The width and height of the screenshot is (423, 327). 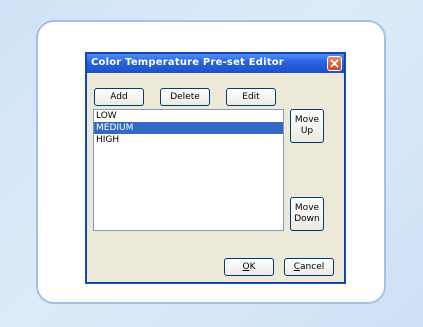 I want to click on edit-button: Edit, so click(x=251, y=97).